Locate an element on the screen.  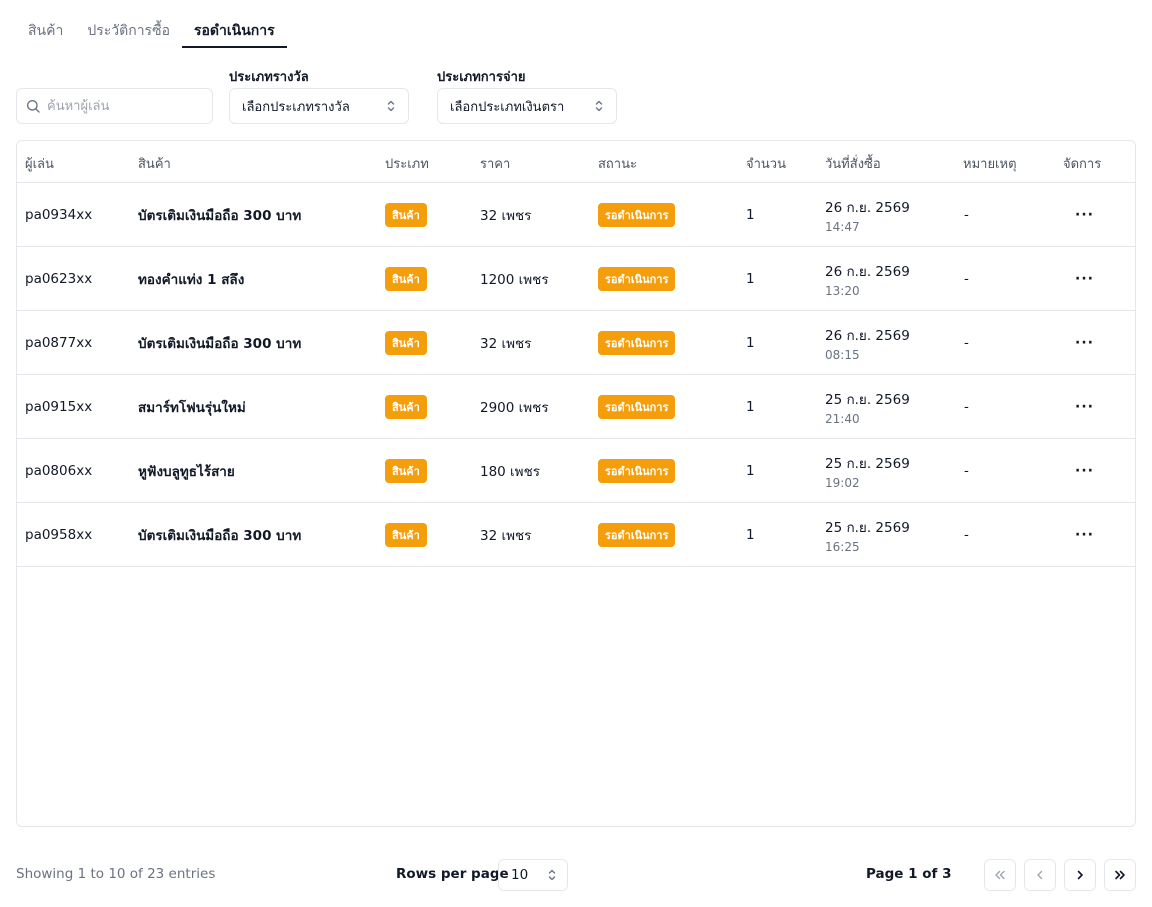
page-indicator: Page 1 of 3 is located at coordinates (909, 874).